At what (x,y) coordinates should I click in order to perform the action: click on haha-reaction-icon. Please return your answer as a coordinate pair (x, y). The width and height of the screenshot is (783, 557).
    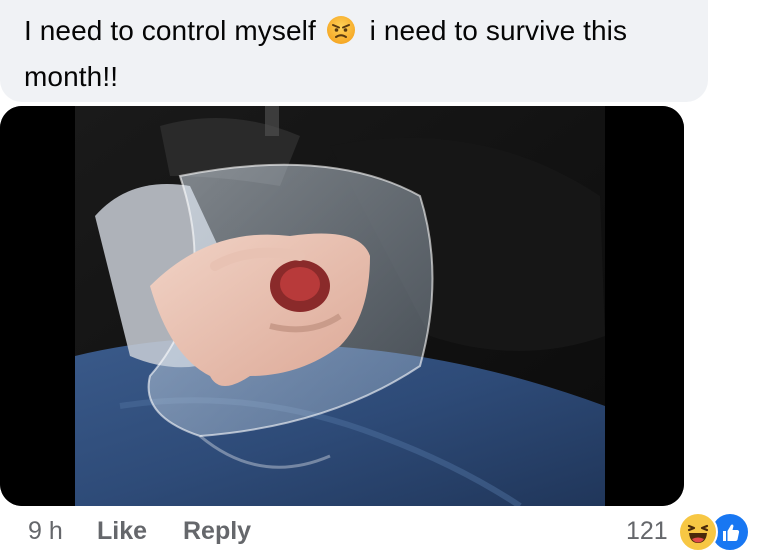
    Looking at the image, I should click on (698, 532).